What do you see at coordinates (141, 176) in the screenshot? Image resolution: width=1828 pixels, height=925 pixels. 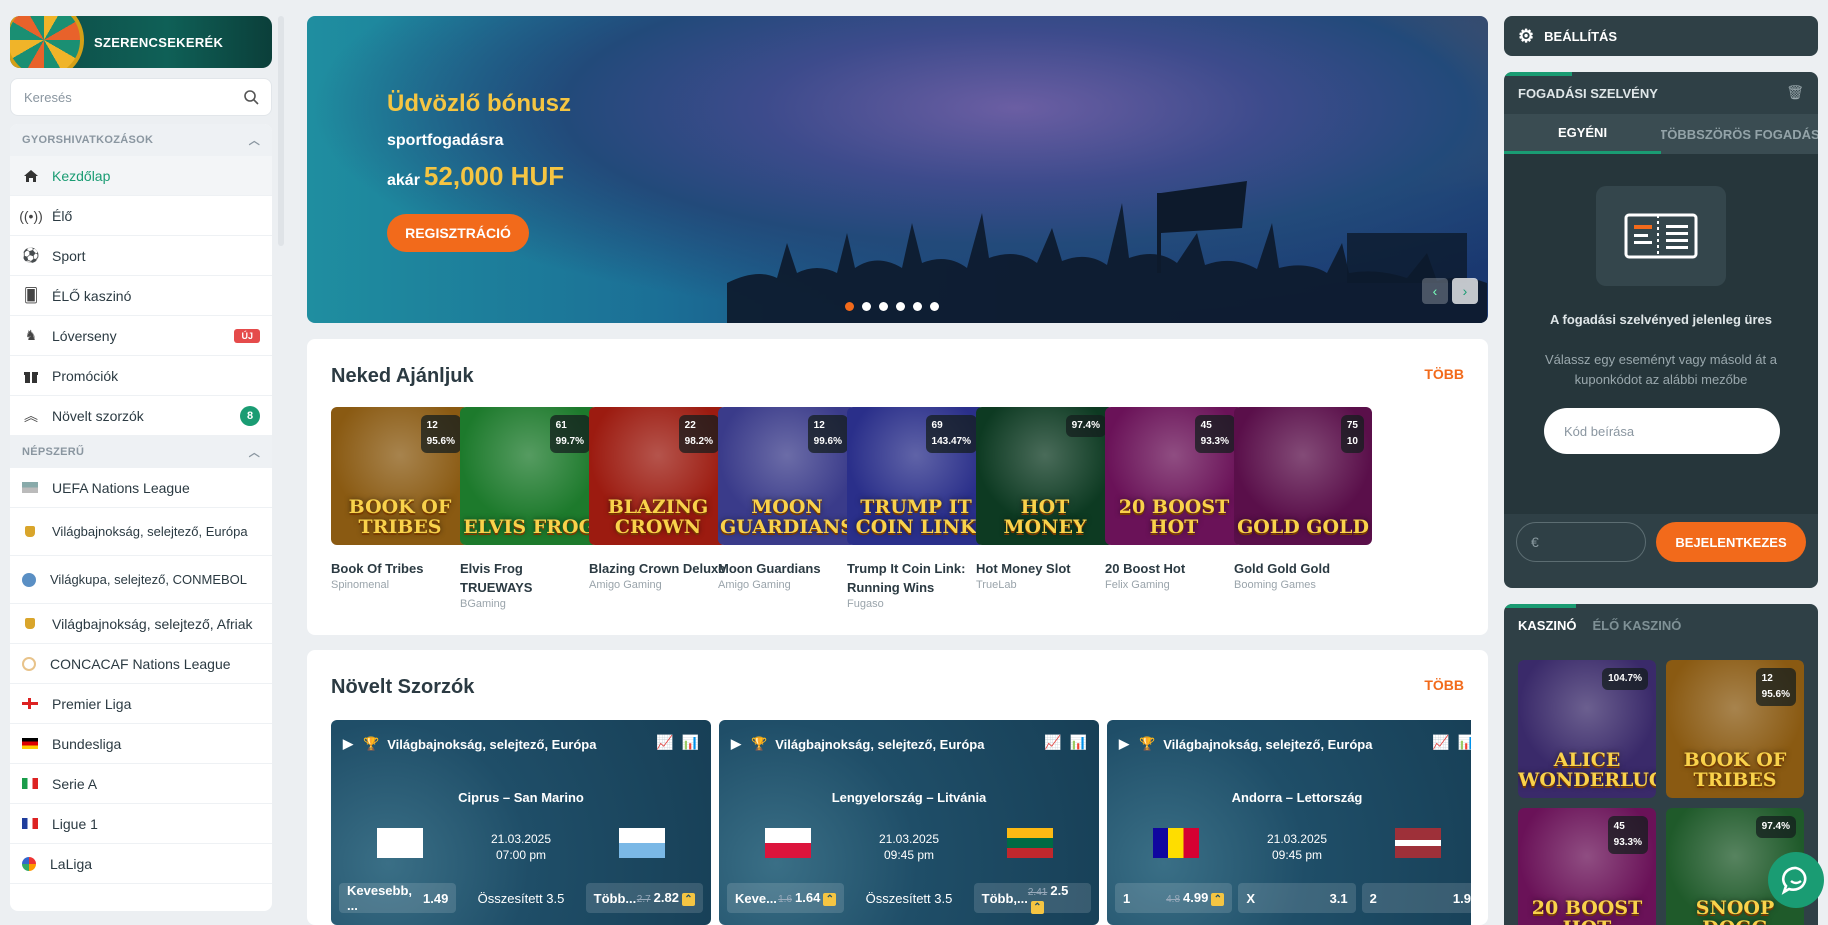 I see `sidebar-item-home: Kezdőlap` at bounding box center [141, 176].